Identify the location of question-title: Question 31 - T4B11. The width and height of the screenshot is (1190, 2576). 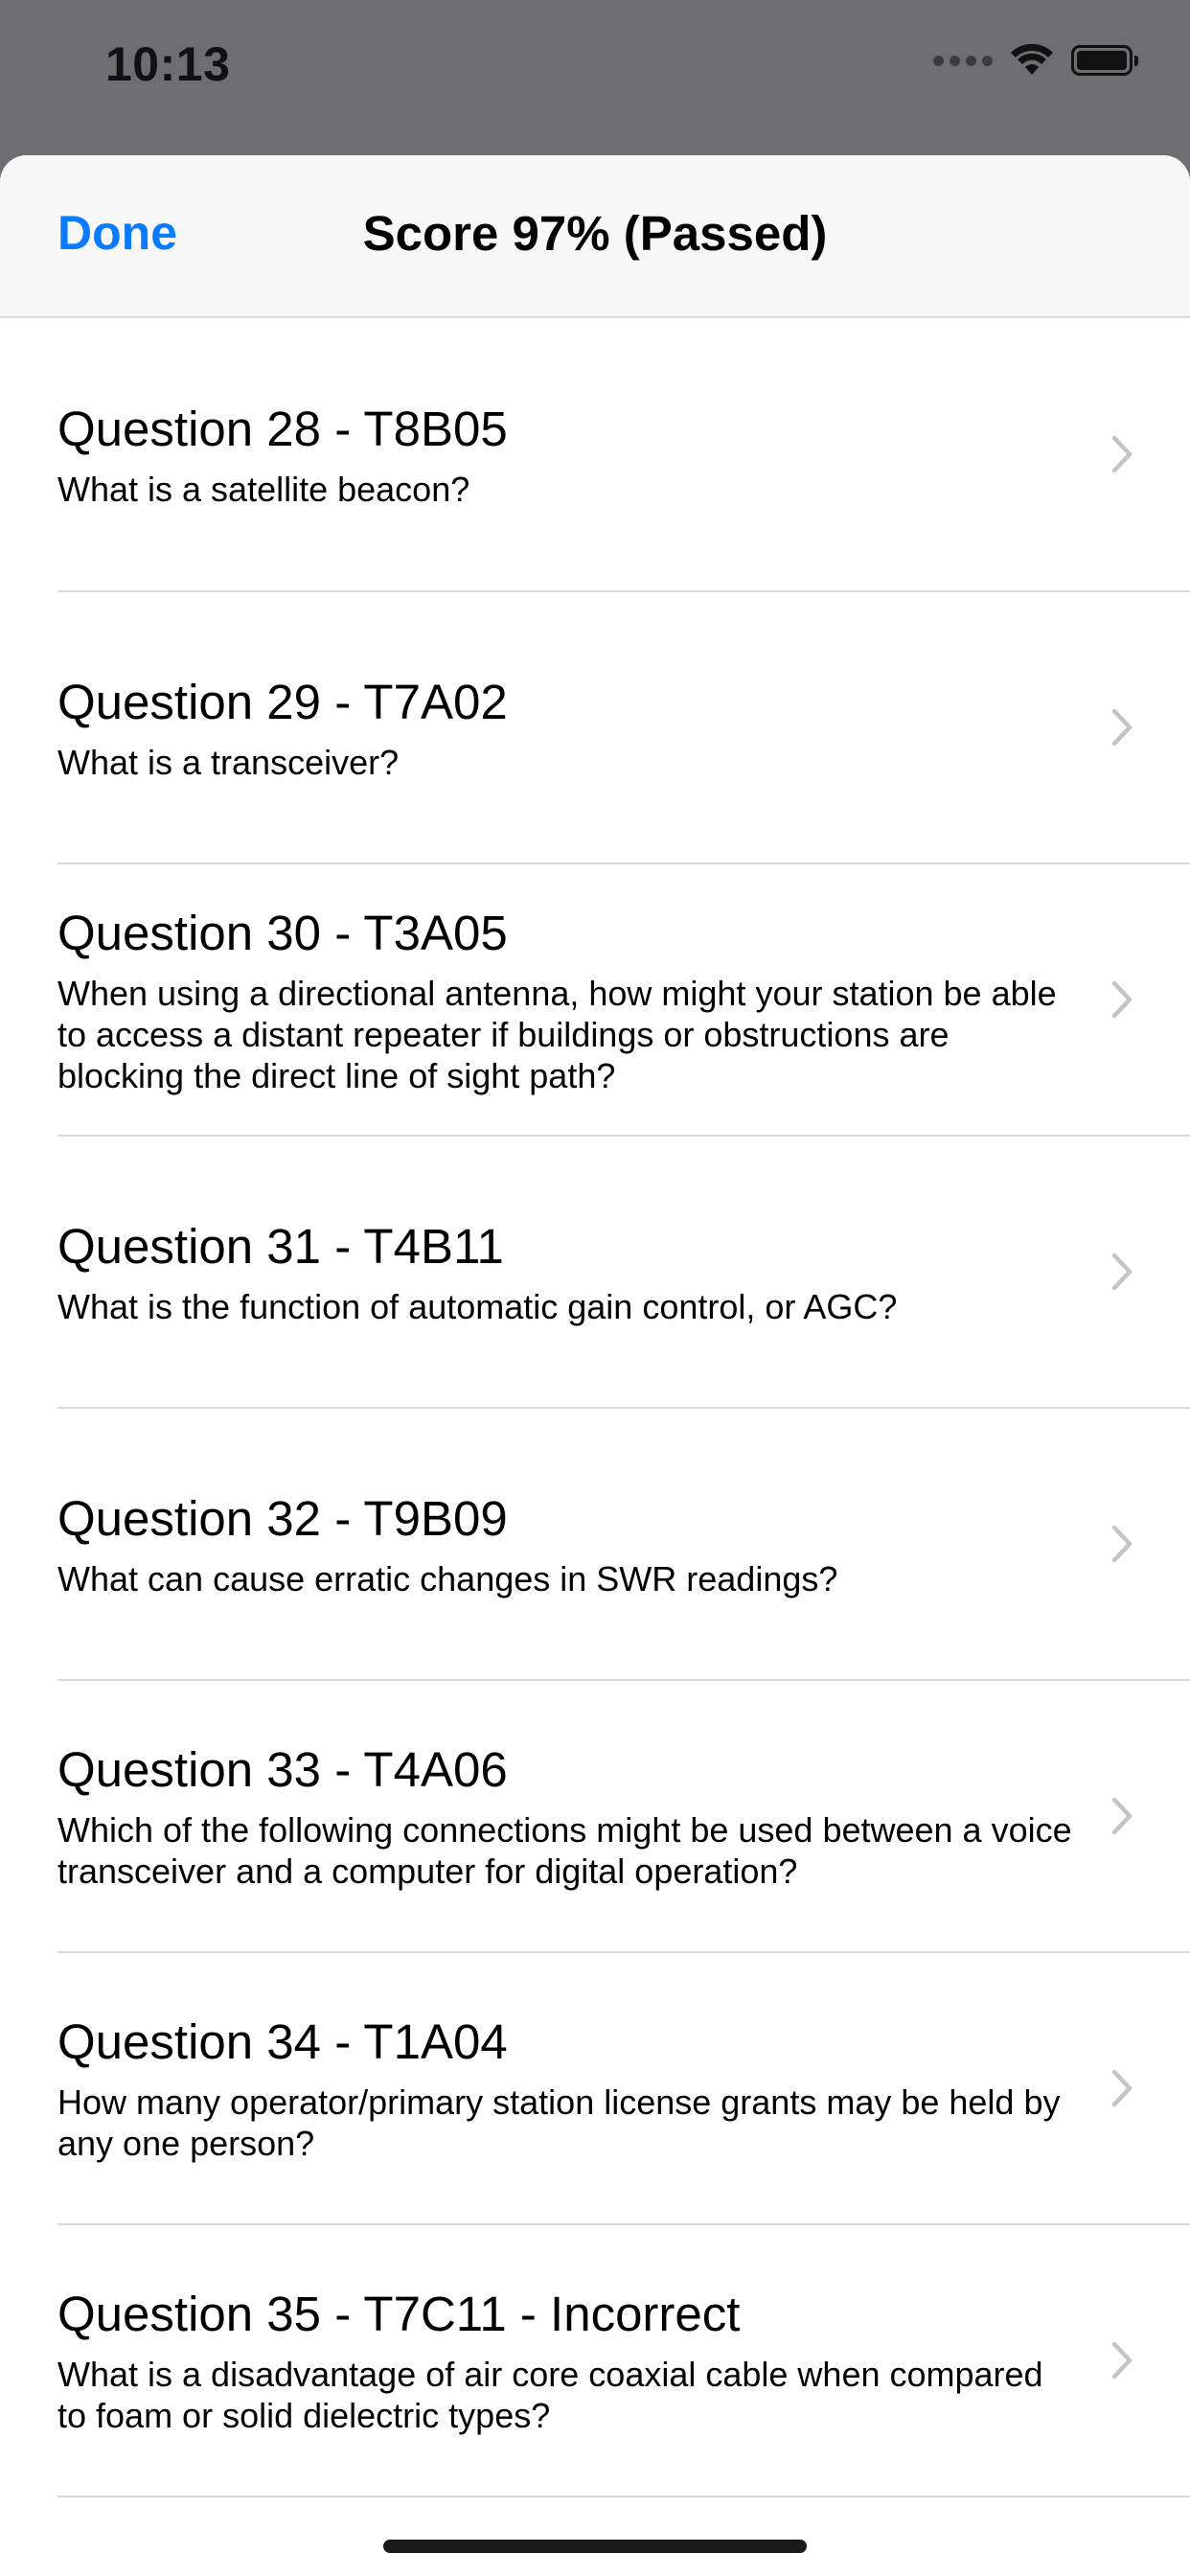
(280, 1246).